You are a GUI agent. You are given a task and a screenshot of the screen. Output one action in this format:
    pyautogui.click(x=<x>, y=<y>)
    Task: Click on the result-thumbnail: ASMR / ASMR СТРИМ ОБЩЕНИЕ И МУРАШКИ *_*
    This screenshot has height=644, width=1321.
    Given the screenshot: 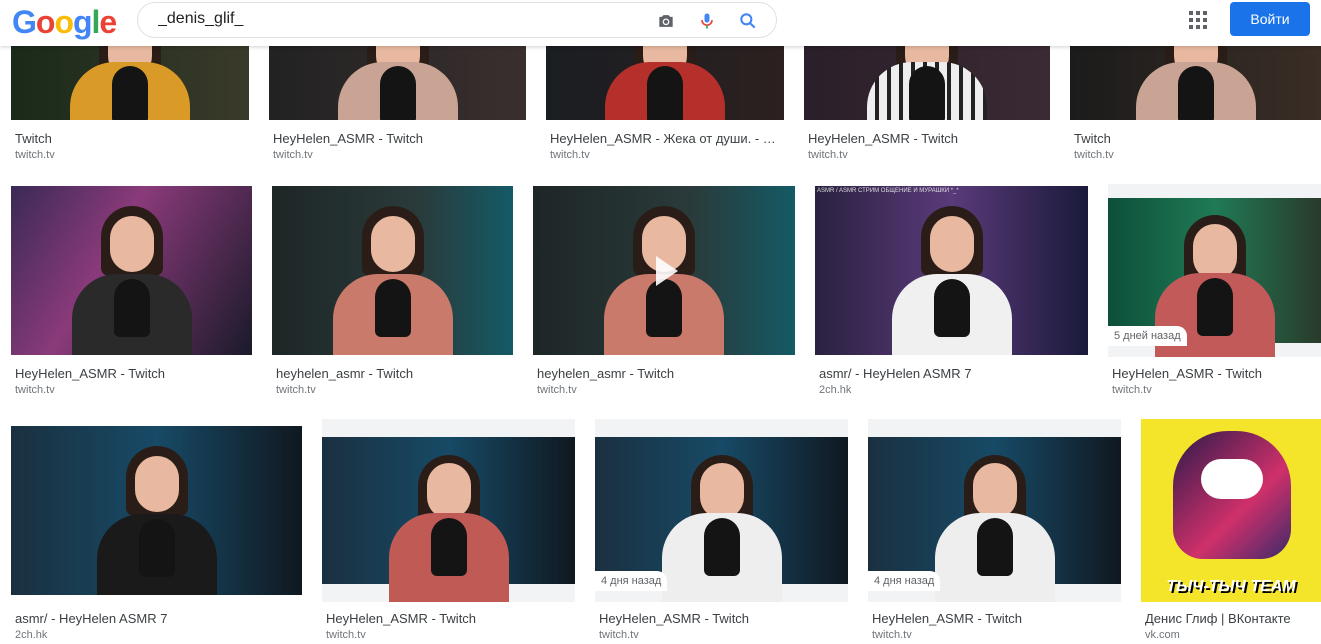 What is the action you would take?
    pyautogui.click(x=951, y=270)
    